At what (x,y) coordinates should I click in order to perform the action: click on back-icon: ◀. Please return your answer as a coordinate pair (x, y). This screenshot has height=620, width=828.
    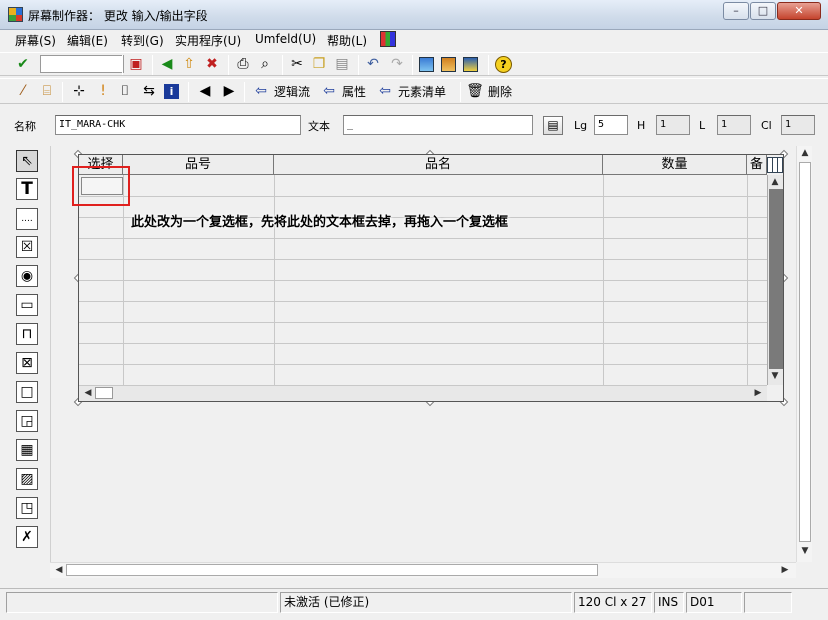
    Looking at the image, I should click on (167, 64).